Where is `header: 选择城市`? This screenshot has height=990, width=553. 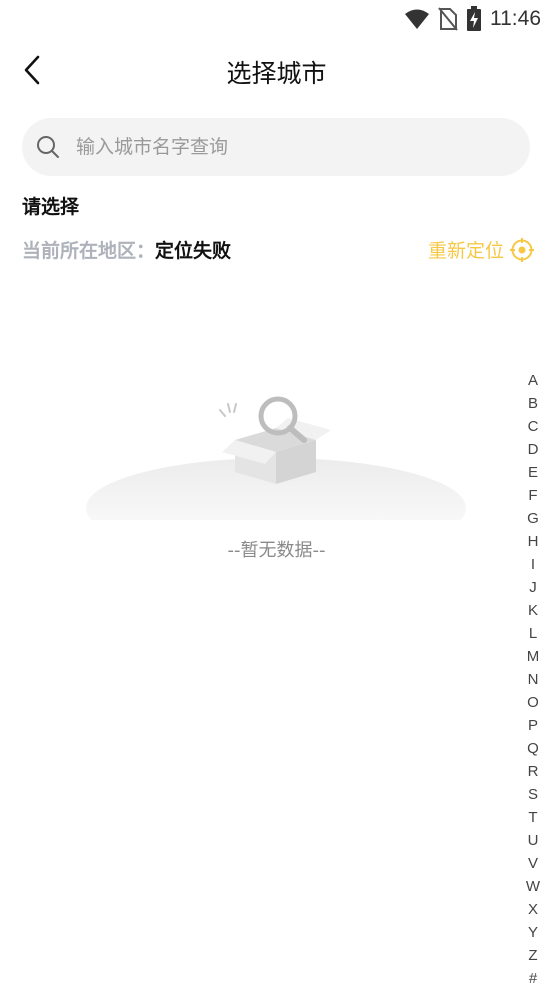
header: 选择城市 is located at coordinates (276, 70).